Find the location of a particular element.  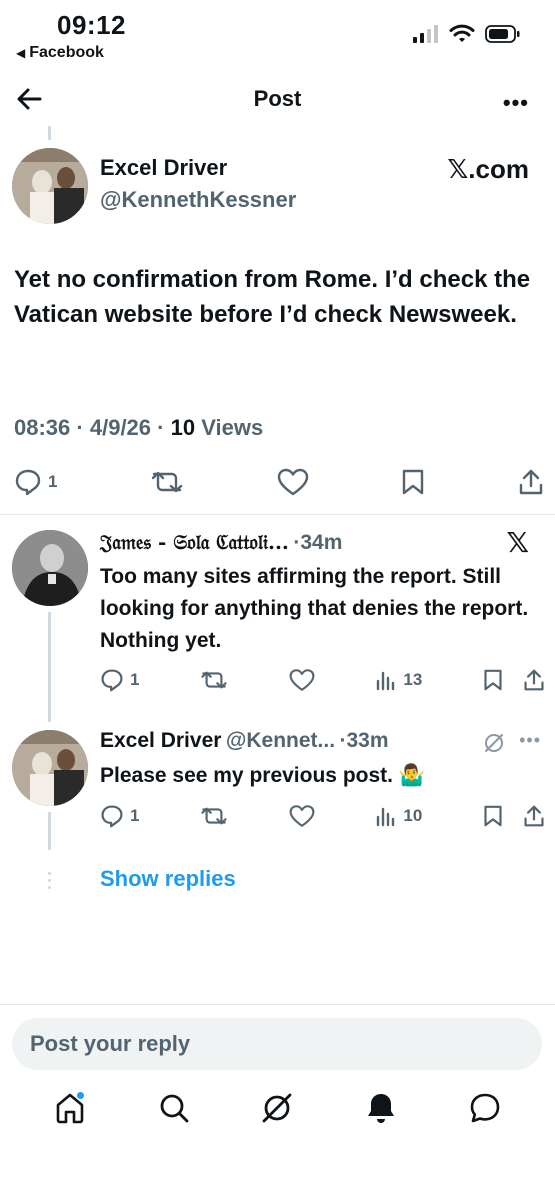

thread-dots is located at coordinates (49, 880).